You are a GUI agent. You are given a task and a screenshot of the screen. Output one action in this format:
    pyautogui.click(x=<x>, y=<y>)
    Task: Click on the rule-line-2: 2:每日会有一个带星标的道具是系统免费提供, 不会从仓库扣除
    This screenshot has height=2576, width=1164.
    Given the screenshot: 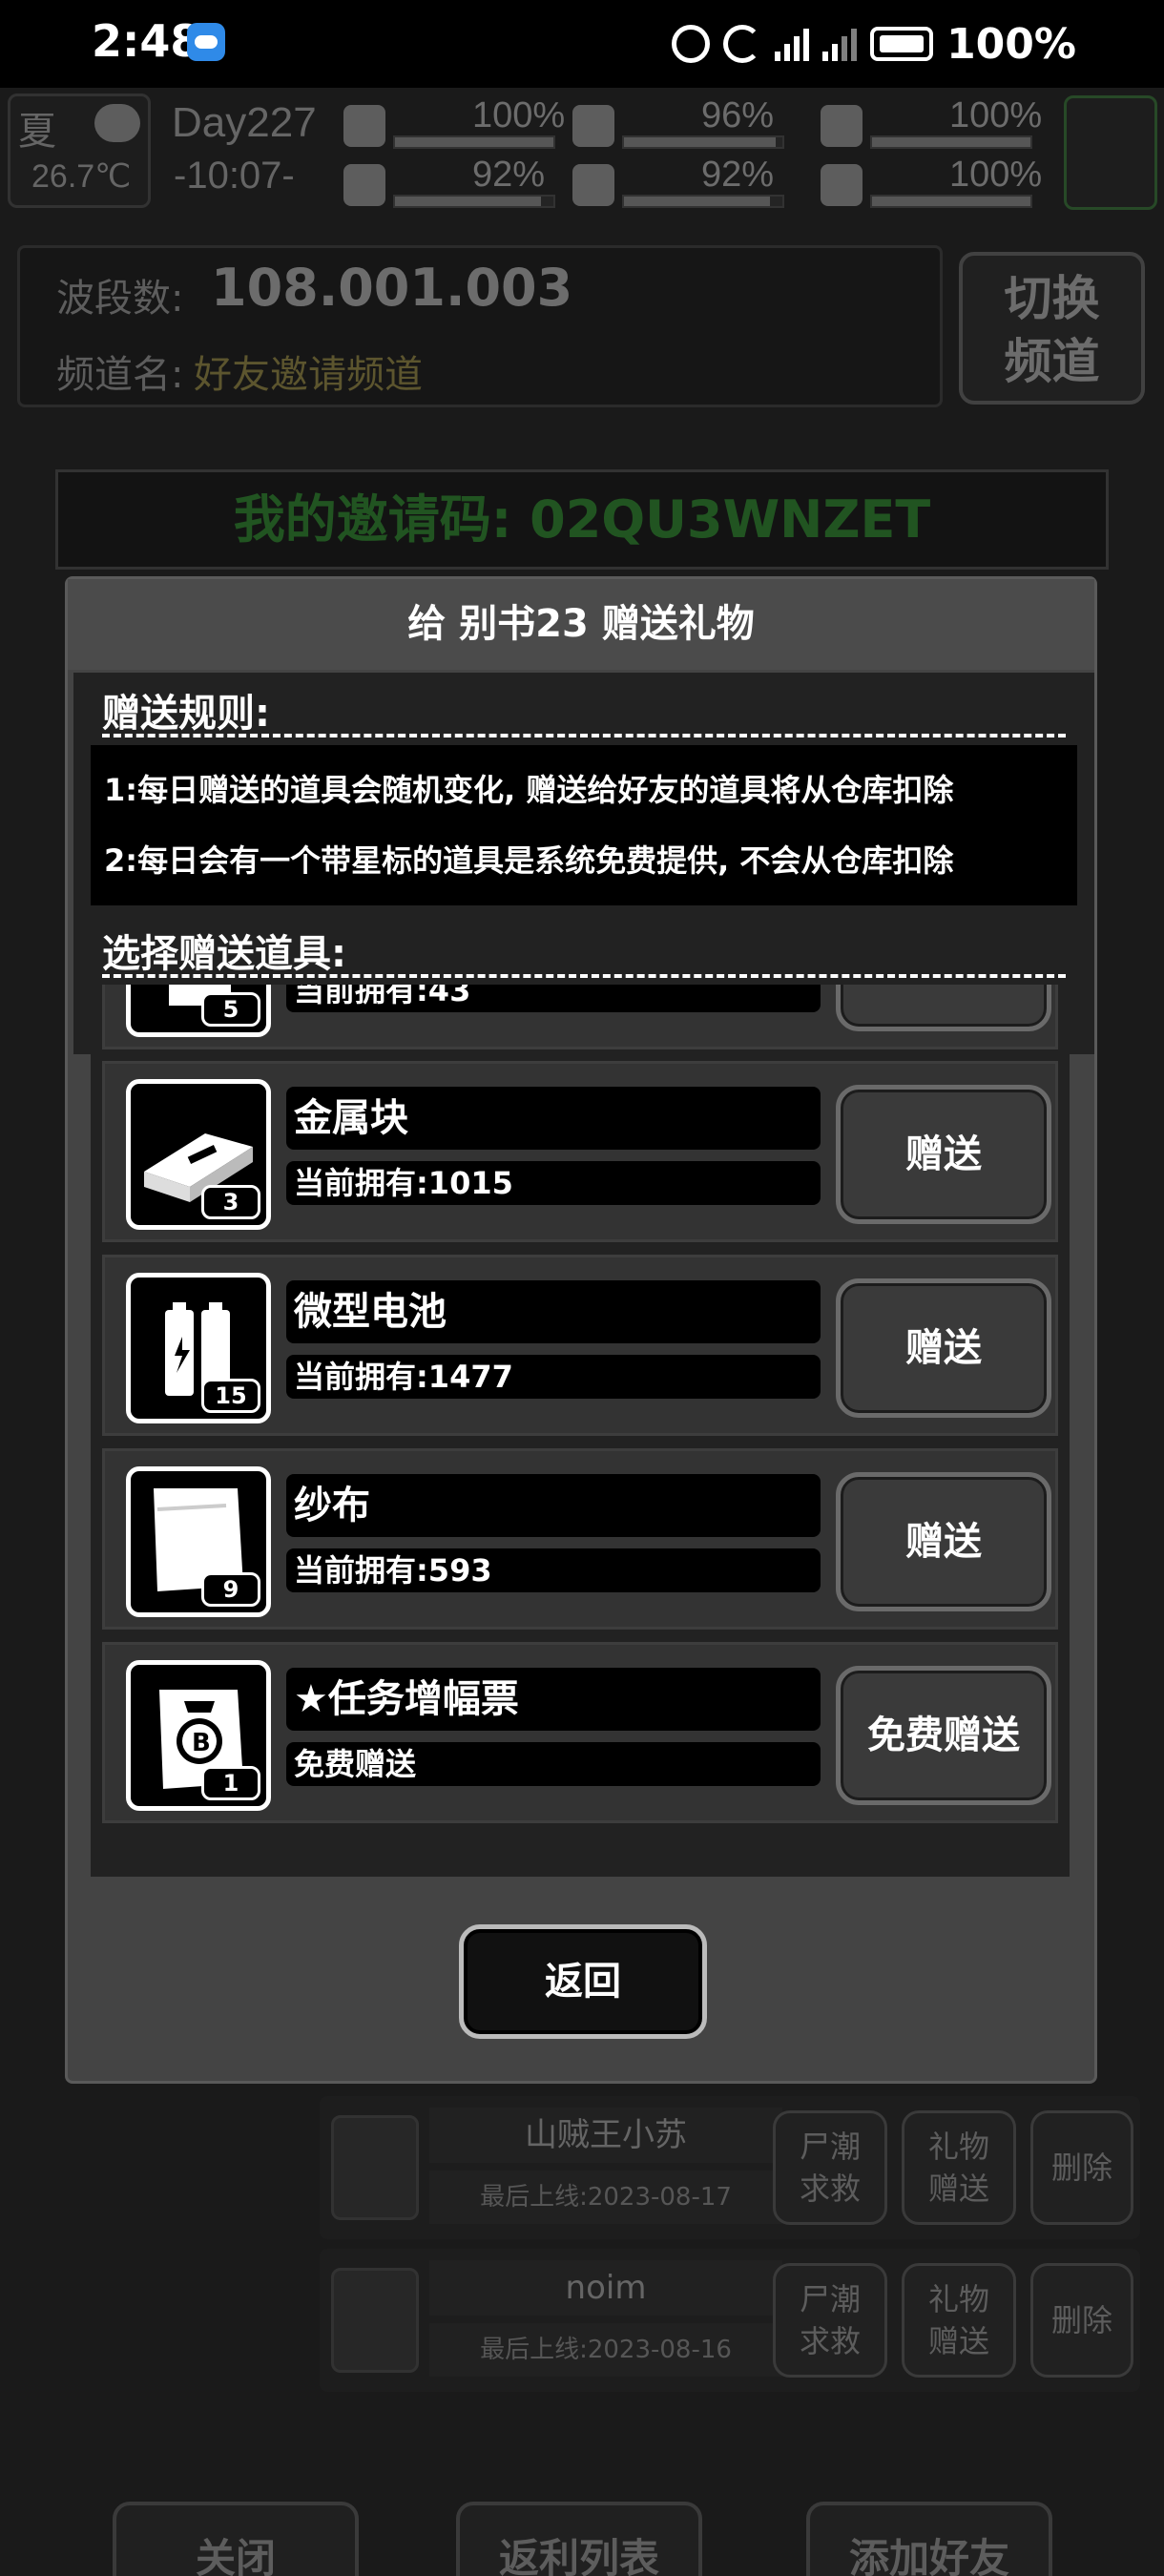 What is the action you would take?
    pyautogui.click(x=529, y=860)
    